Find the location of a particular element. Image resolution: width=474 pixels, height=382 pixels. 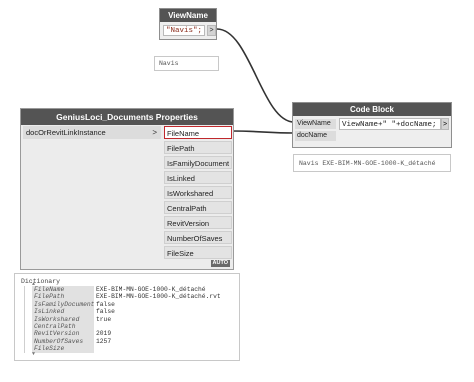

dictionary-key: RevitVersion is located at coordinates (63, 334).